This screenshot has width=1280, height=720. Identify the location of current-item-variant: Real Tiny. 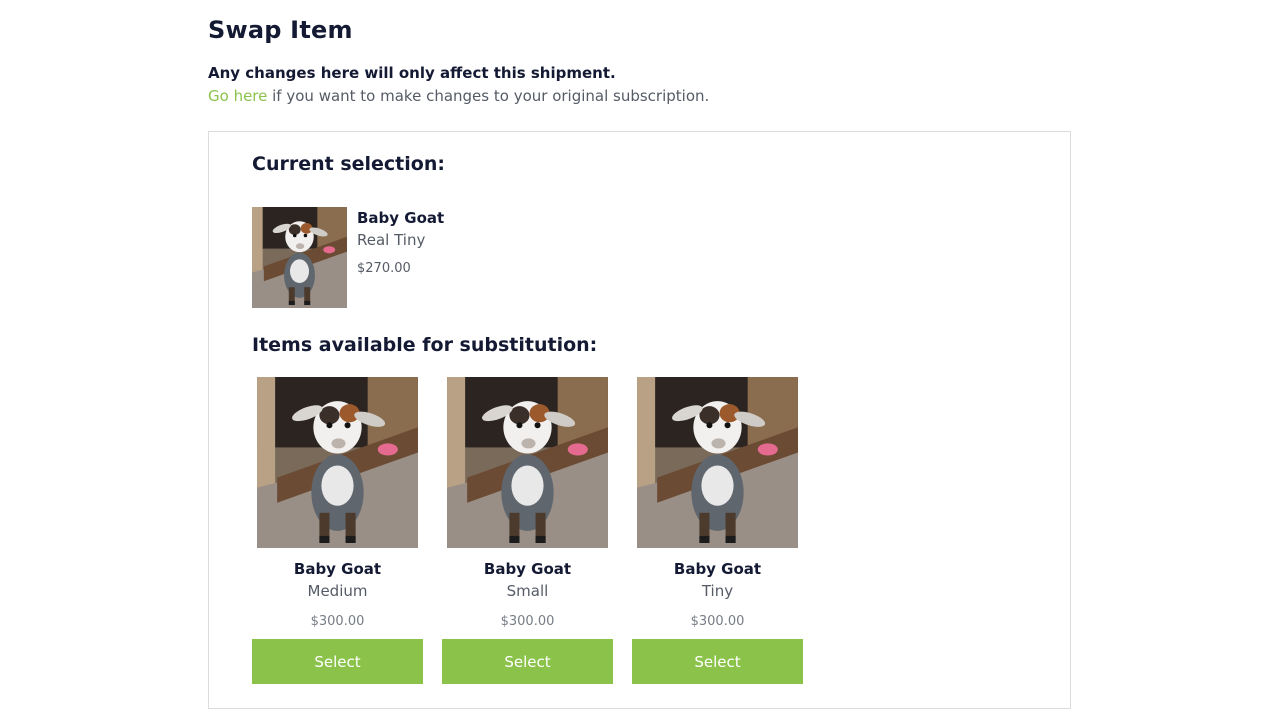
(391, 240).